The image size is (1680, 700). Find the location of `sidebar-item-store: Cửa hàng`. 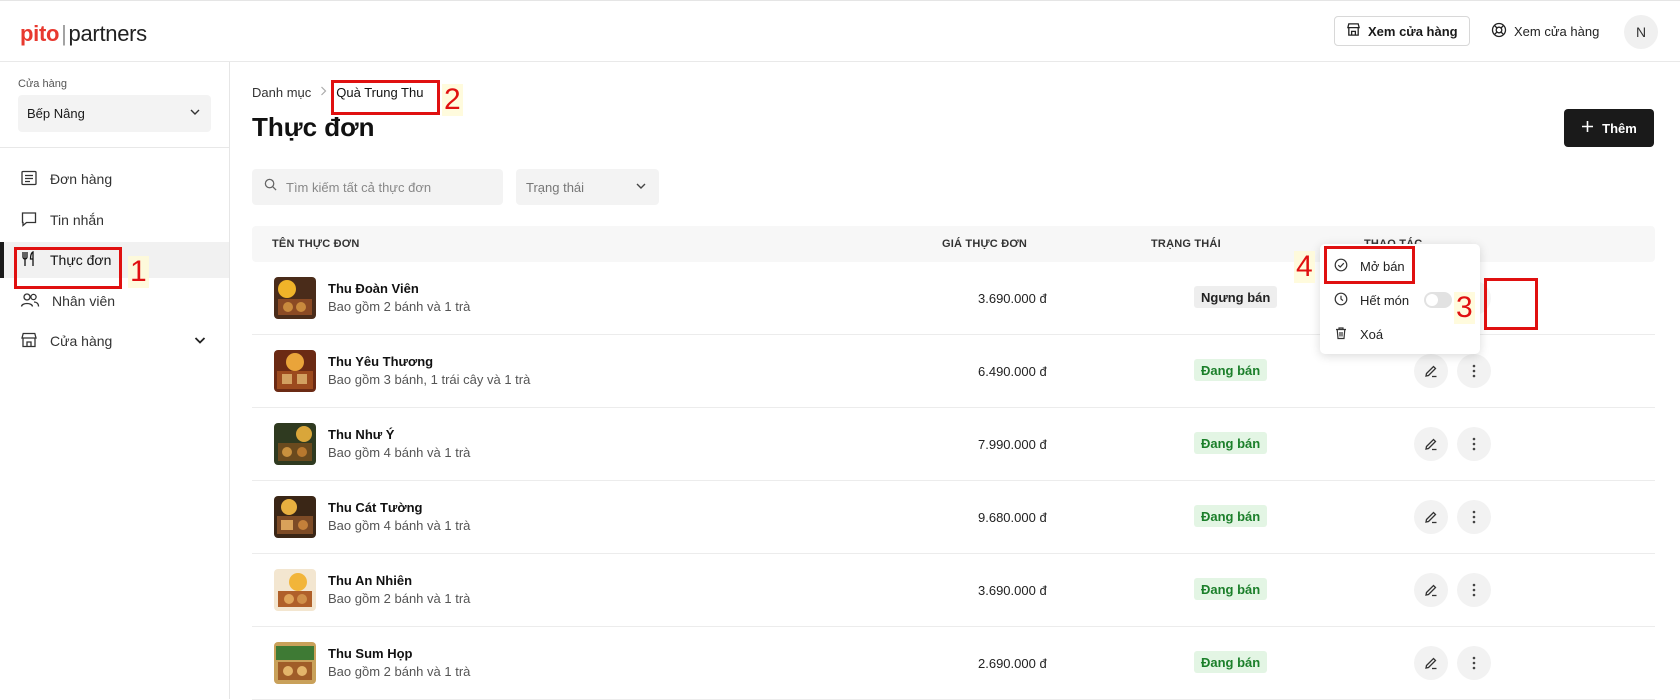

sidebar-item-store: Cửa hàng is located at coordinates (114, 341).